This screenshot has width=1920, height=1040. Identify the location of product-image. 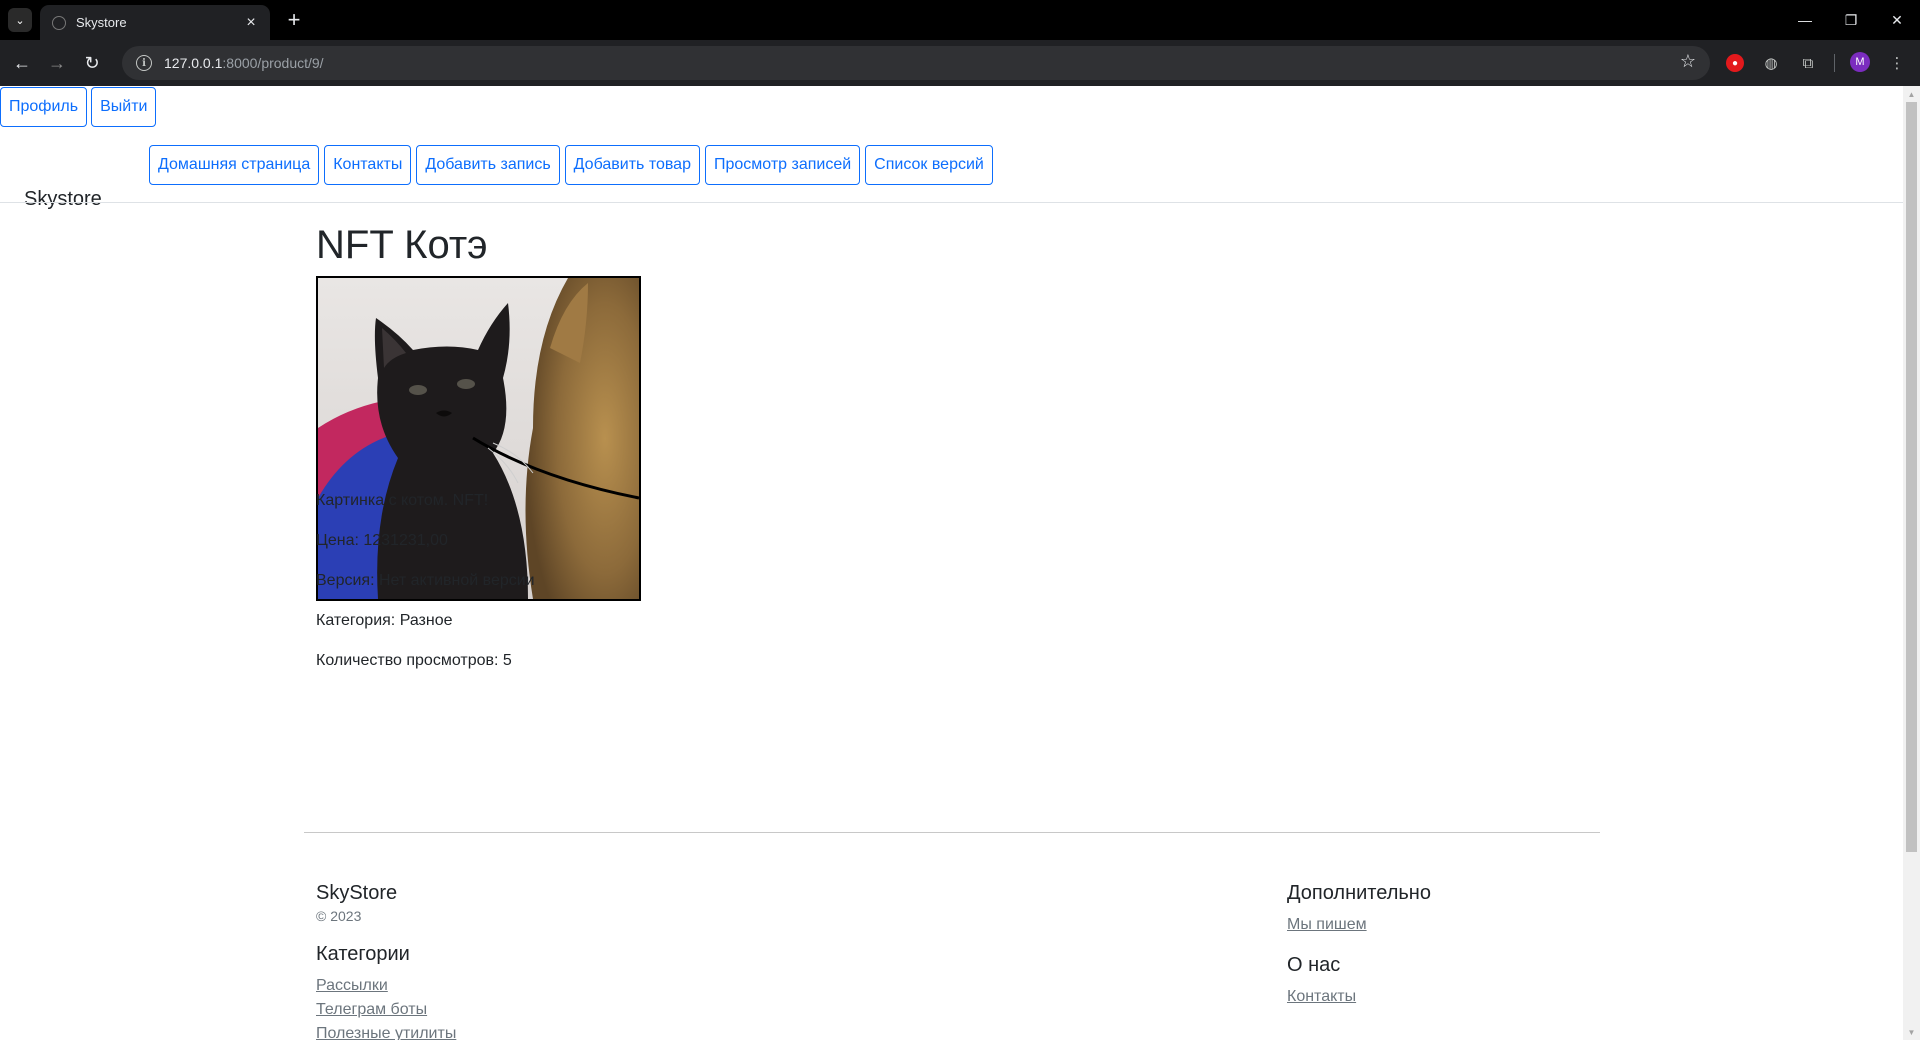
(478, 438).